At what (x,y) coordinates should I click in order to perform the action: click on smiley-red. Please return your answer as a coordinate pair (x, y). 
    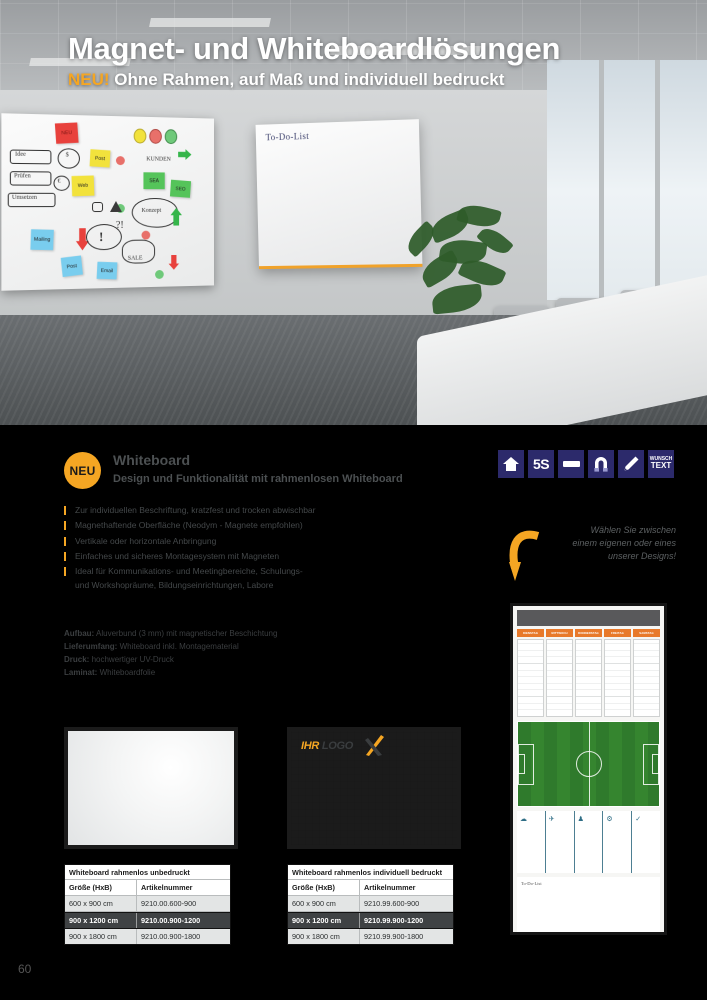
    Looking at the image, I should click on (155, 136).